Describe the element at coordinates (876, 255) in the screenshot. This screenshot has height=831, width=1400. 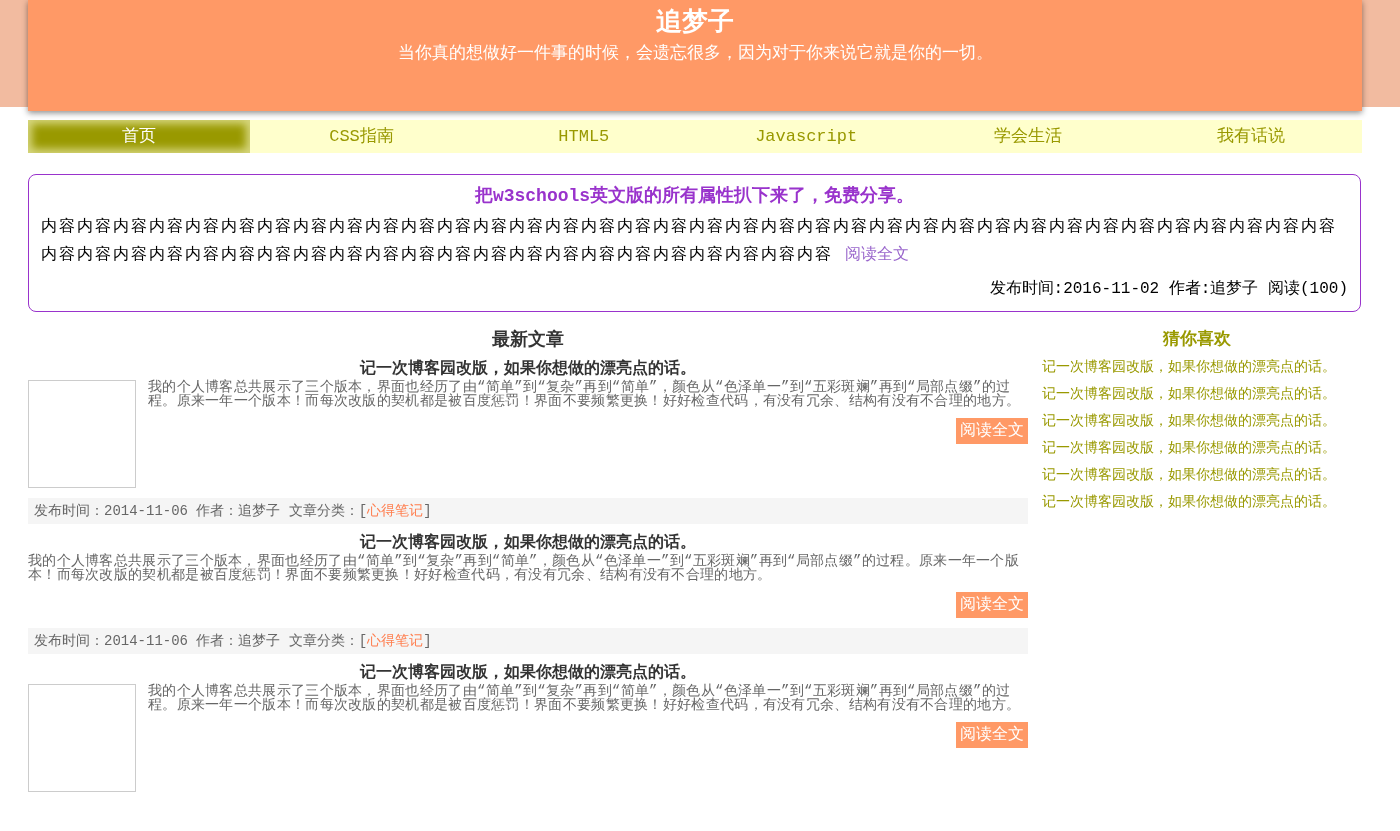
I see `read-more-link: 阅读全文` at that location.